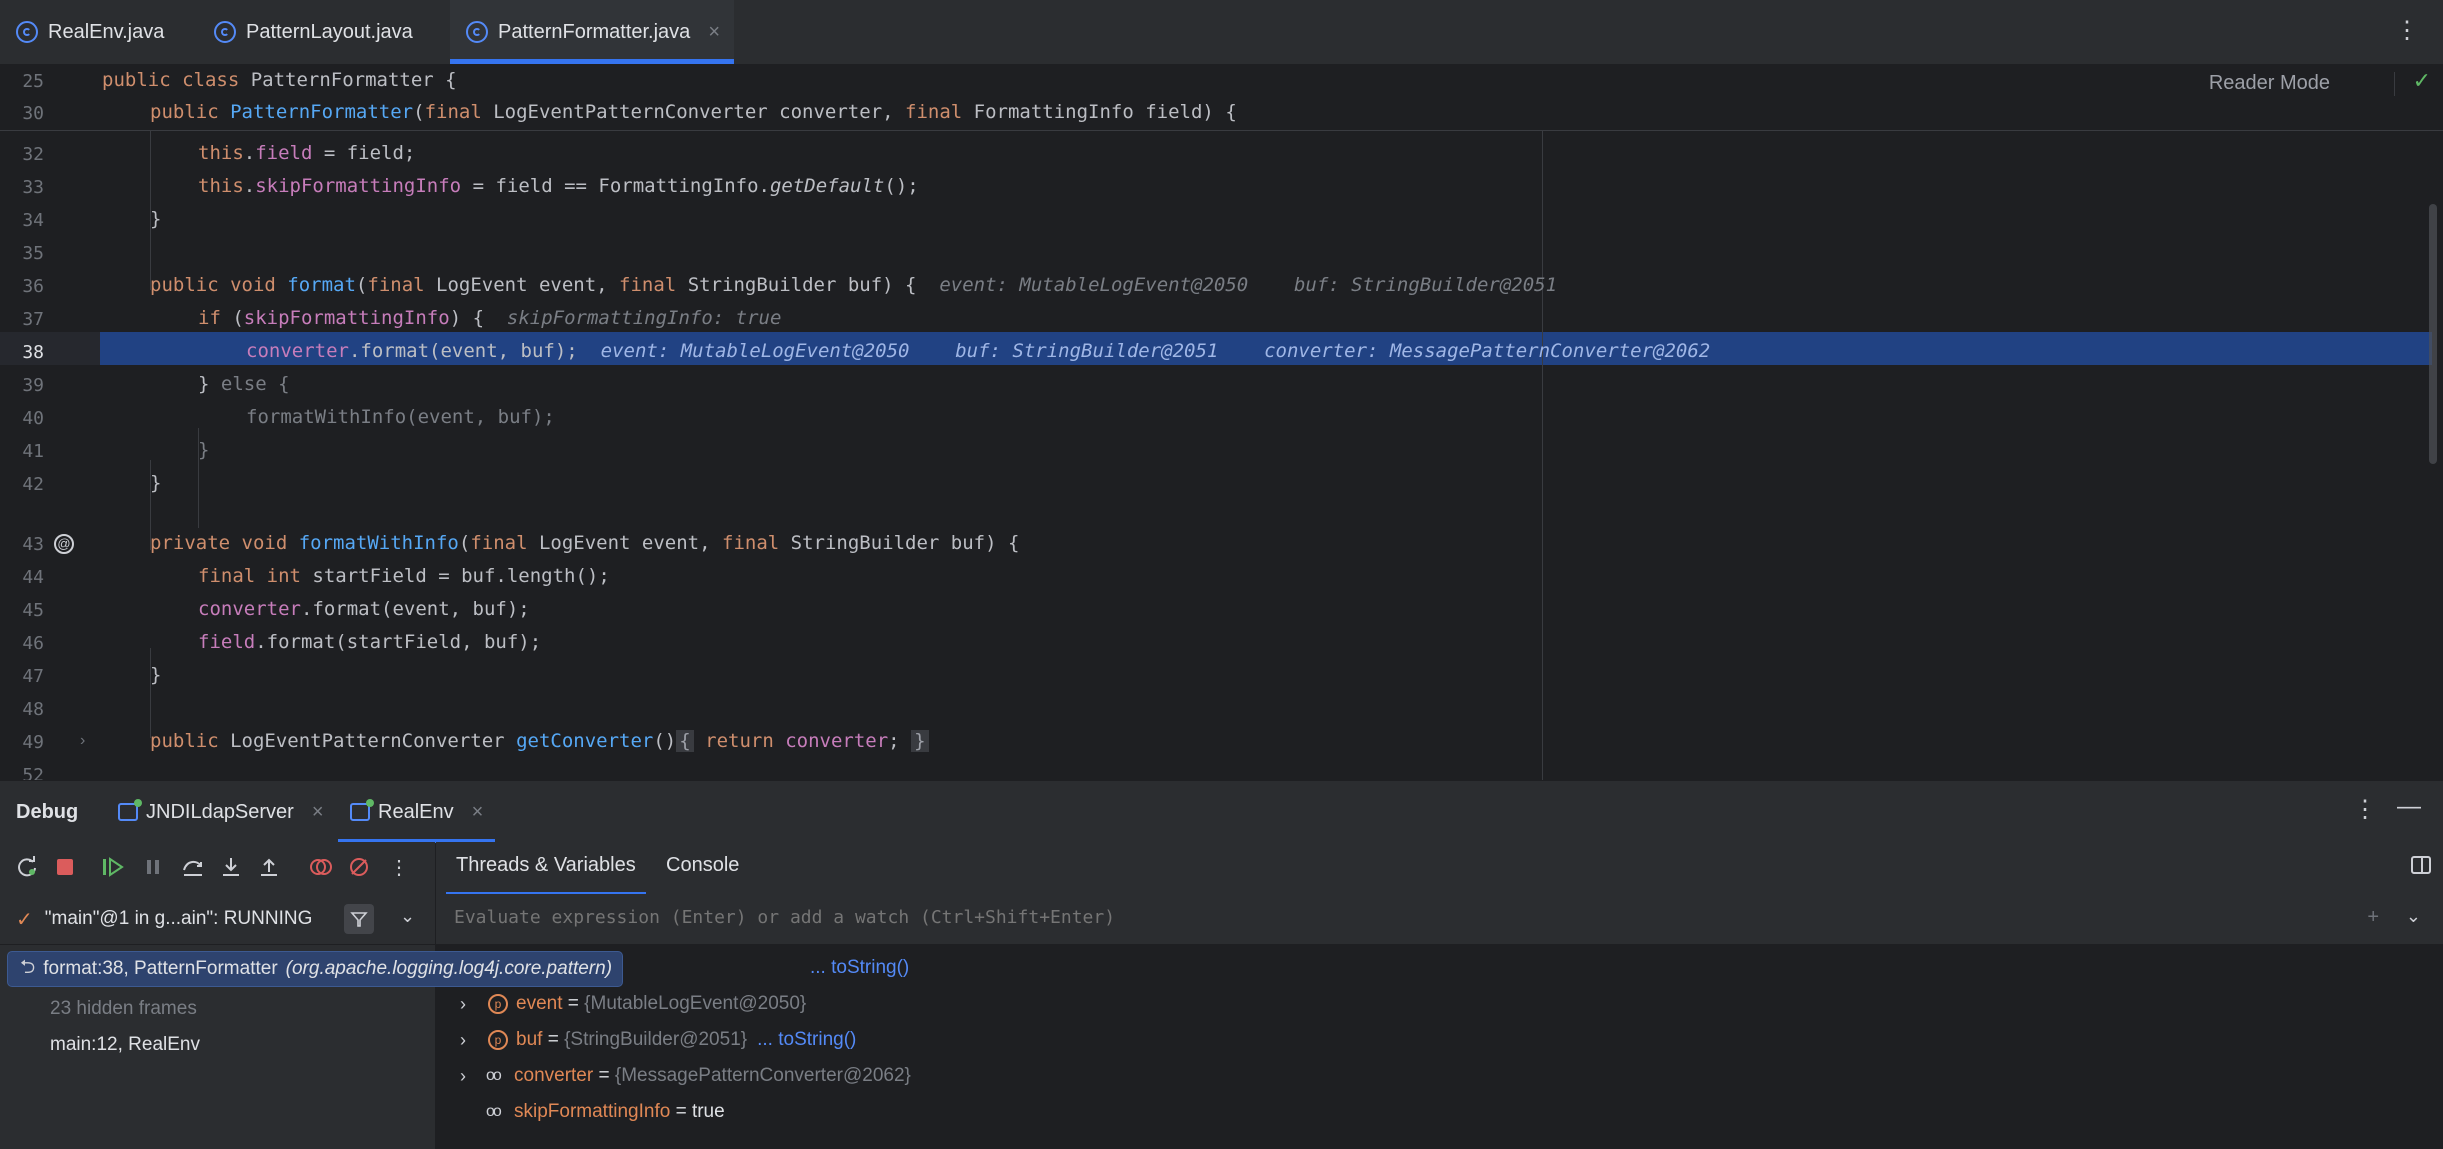 The width and height of the screenshot is (2443, 1149). I want to click on line-number: 46, so click(33, 643).